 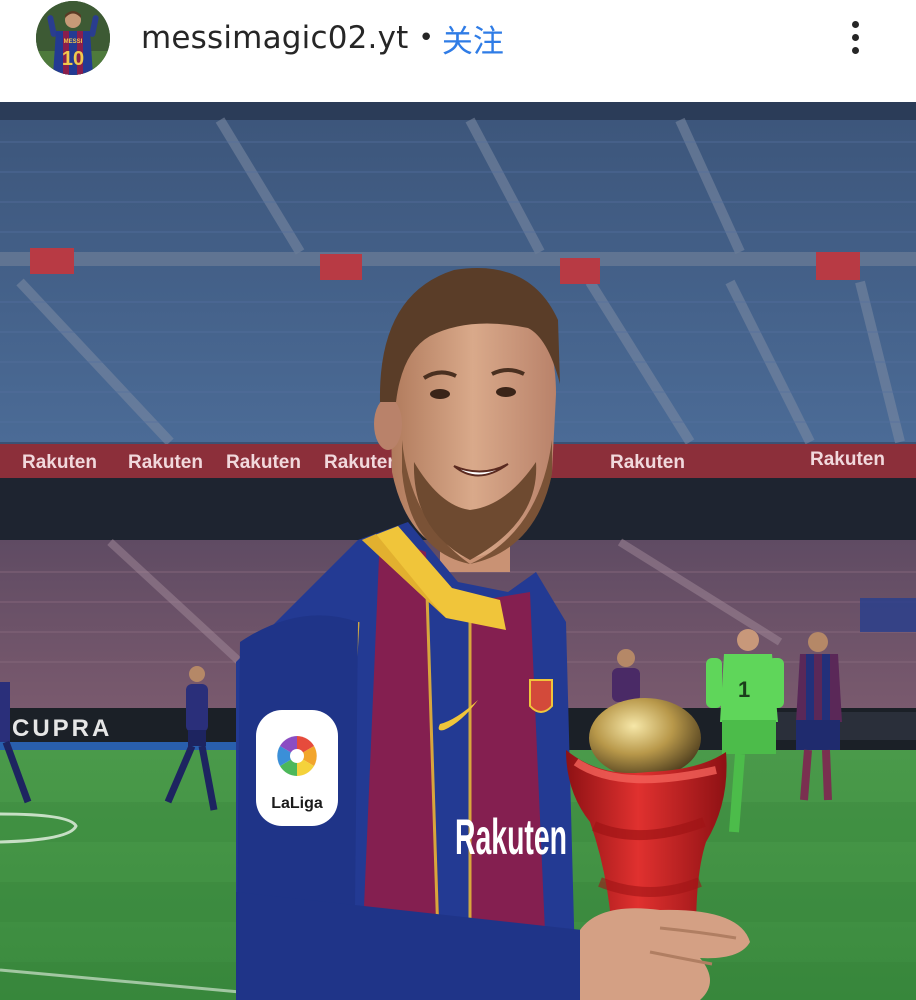 I want to click on ad-board-text: CUPRA, so click(x=62, y=728).